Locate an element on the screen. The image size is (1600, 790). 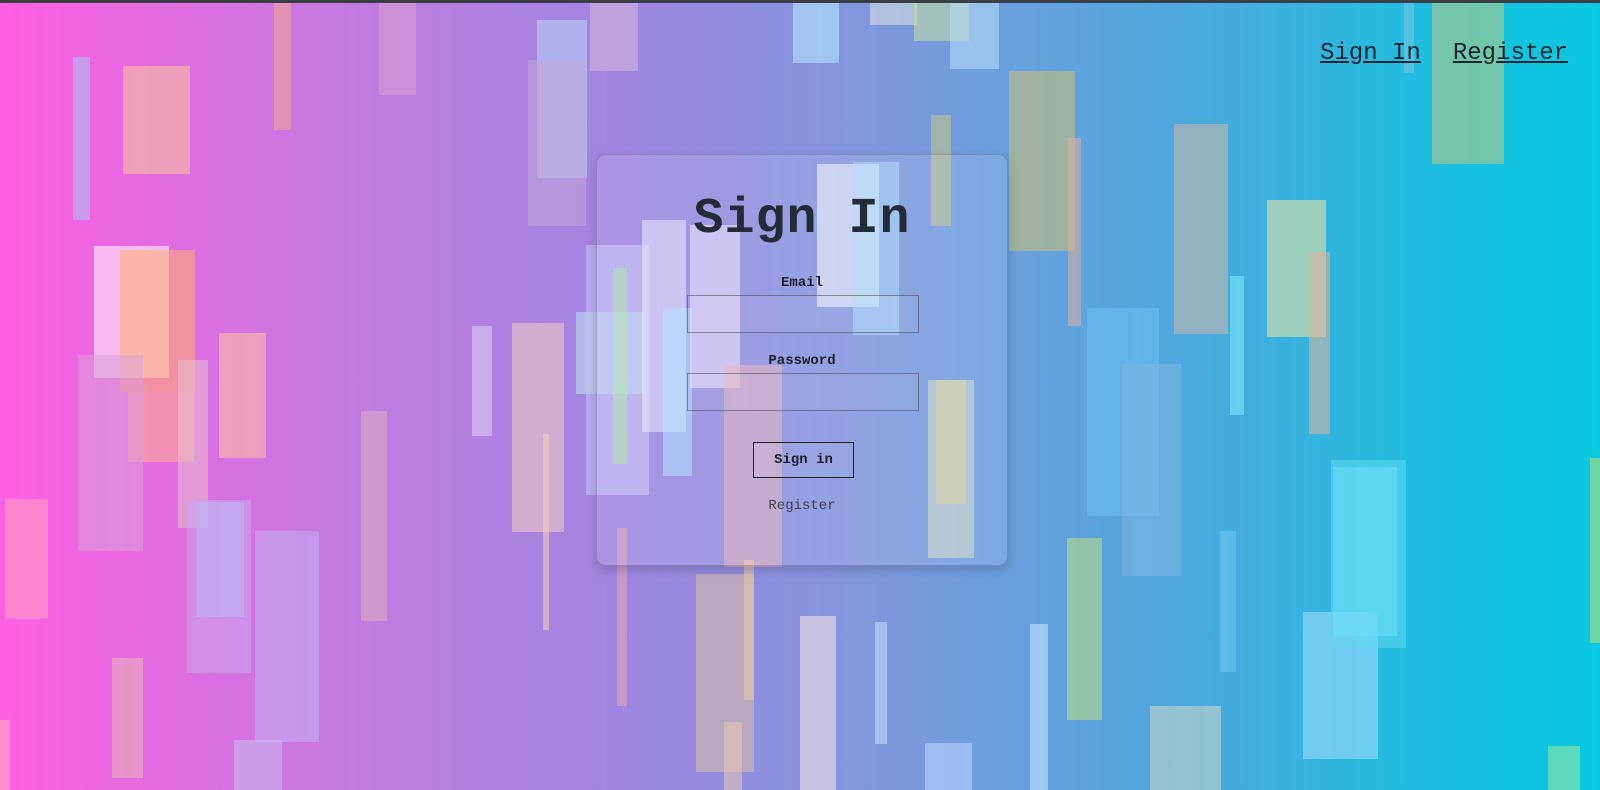
sign-in-card: Sign In Email Password Sign in Register is located at coordinates (802, 360).